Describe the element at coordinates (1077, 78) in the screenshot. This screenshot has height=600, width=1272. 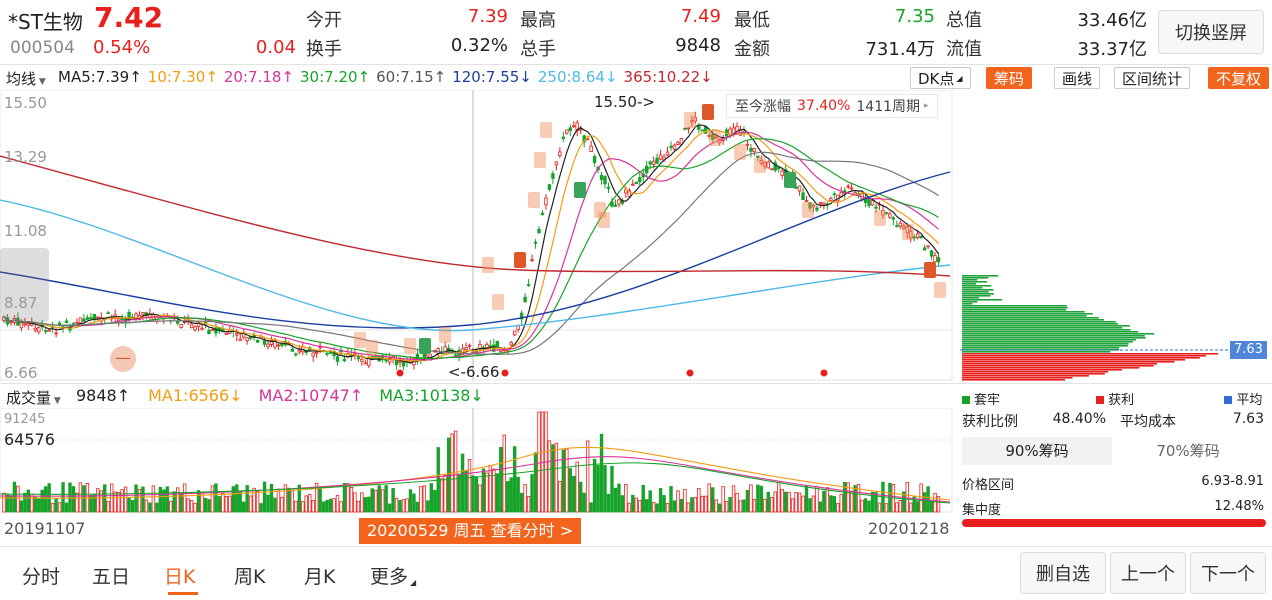
I see `draw-line-button: 画线` at that location.